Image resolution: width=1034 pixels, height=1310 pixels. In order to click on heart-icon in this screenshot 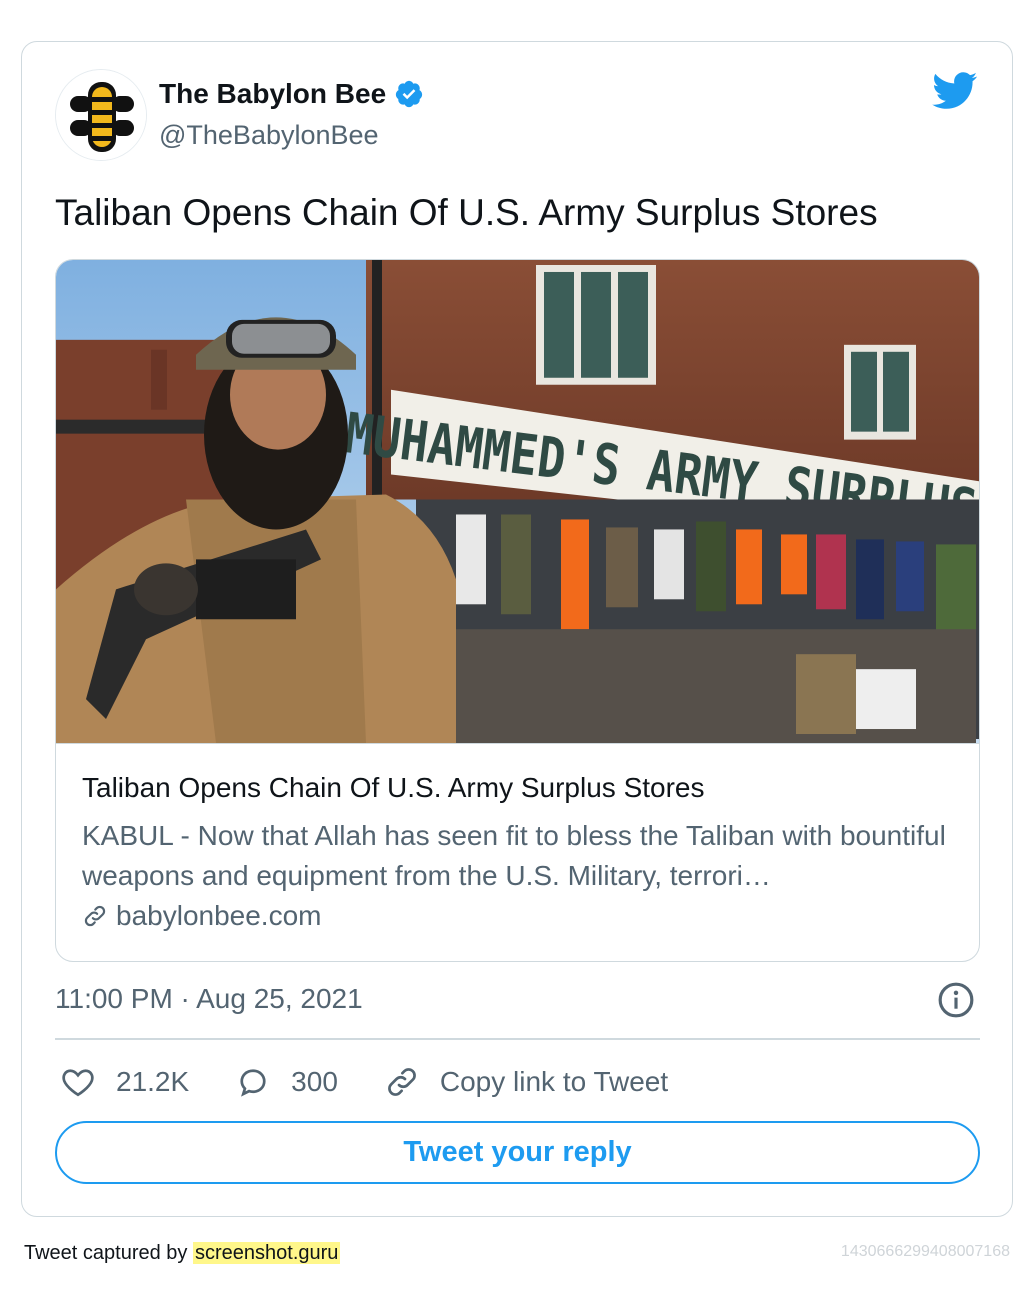, I will do `click(78, 1083)`.